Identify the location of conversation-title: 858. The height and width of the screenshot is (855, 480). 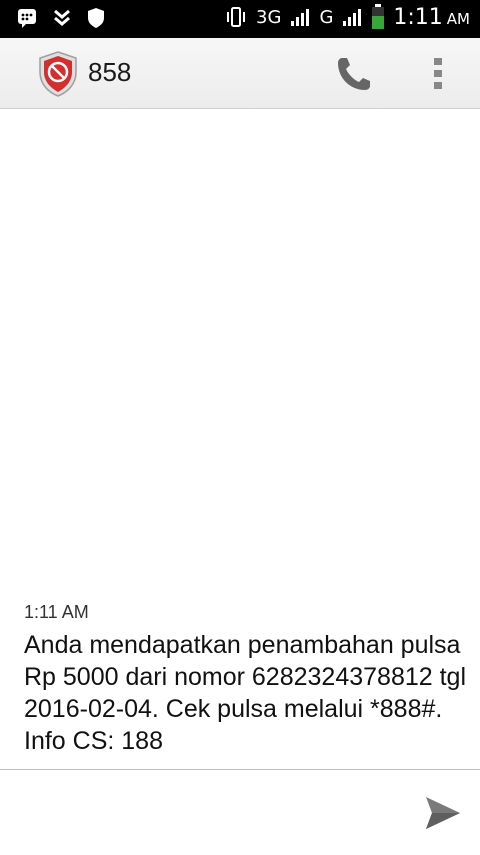
(110, 72).